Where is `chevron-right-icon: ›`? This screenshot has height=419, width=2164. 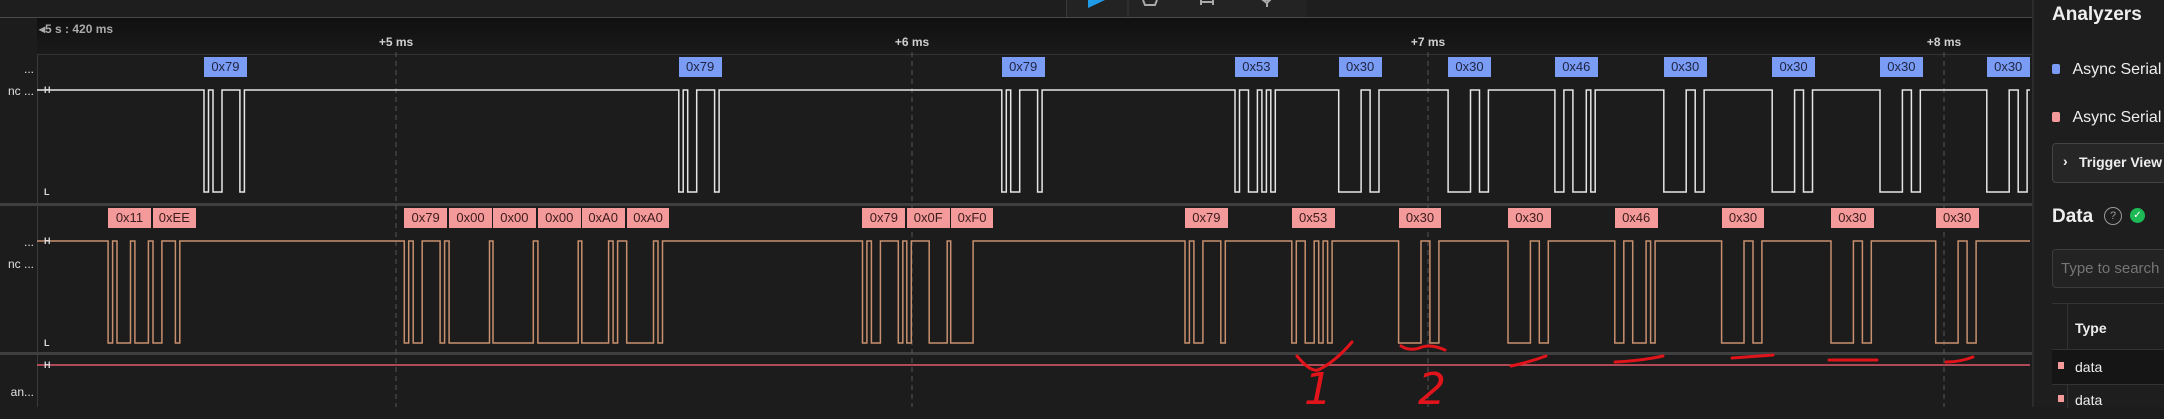 chevron-right-icon: › is located at coordinates (2065, 161).